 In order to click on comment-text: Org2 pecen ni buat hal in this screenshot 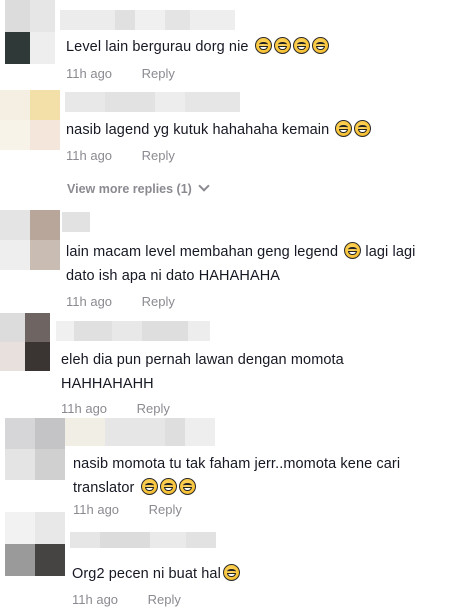, I will do `click(156, 574)`.